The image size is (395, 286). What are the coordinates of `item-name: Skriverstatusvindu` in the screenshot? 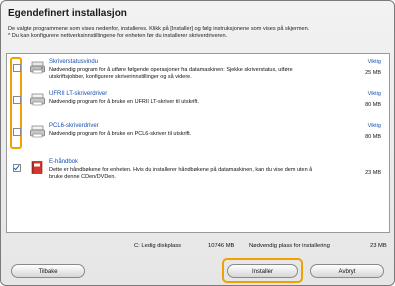 It's located at (74, 62).